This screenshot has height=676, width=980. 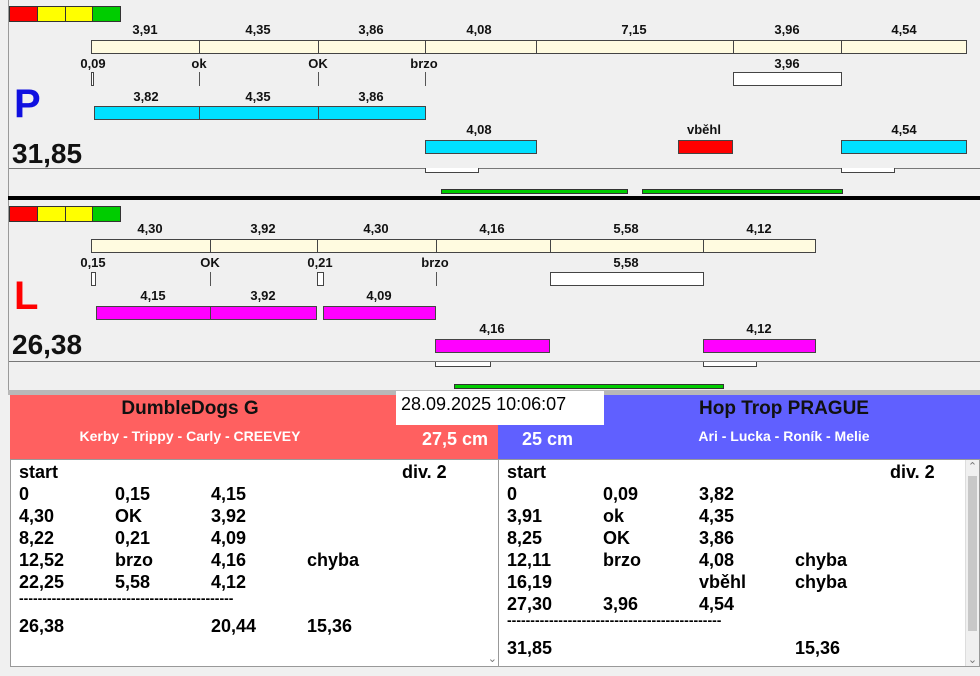 I want to click on dog-label: 3,82, so click(x=146, y=96).